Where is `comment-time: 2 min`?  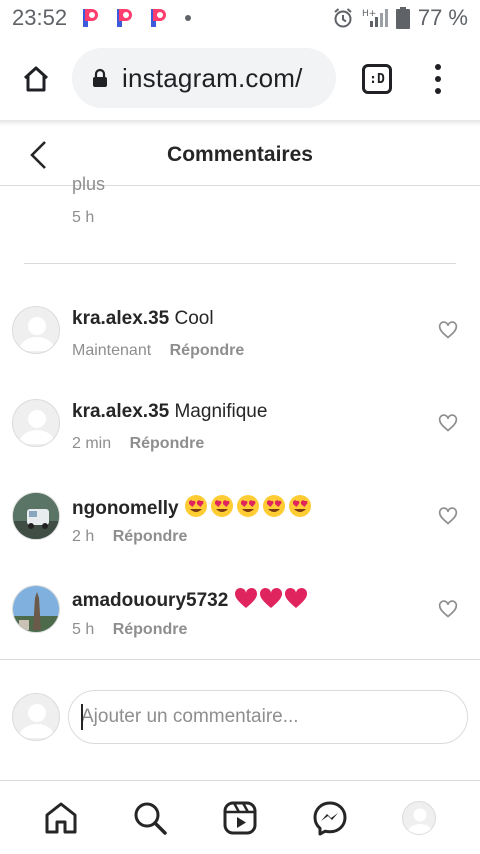 comment-time: 2 min is located at coordinates (92, 443).